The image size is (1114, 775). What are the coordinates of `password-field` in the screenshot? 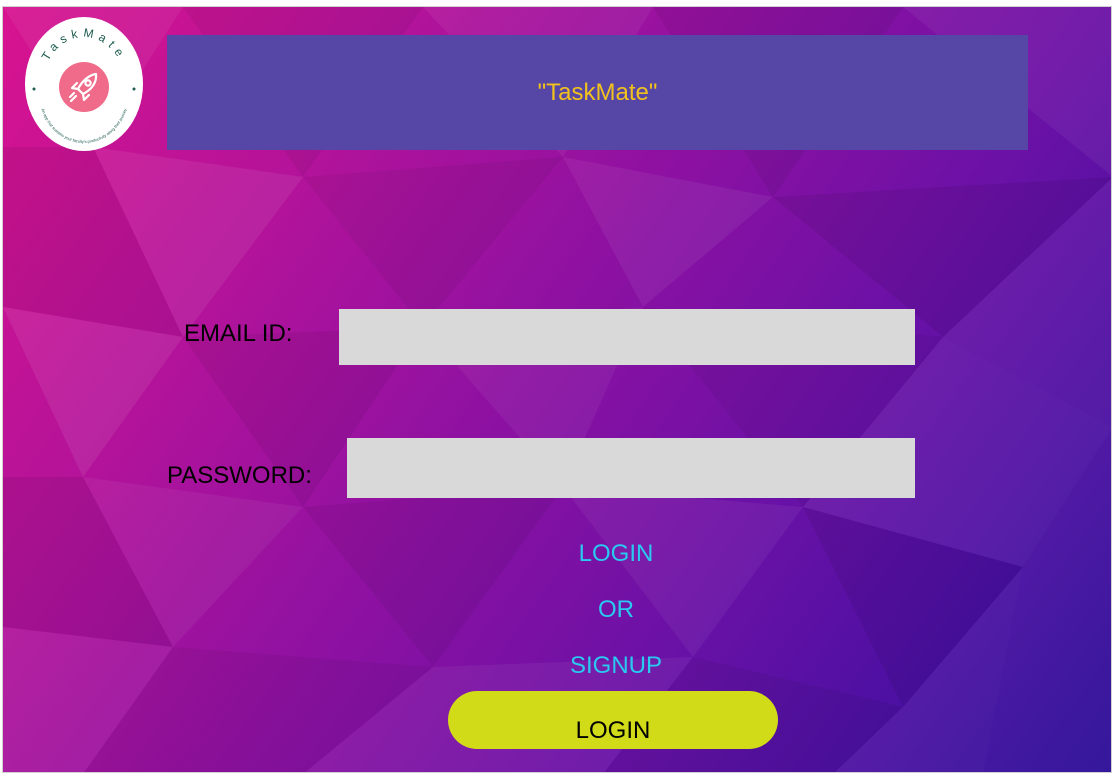 It's located at (631, 468).